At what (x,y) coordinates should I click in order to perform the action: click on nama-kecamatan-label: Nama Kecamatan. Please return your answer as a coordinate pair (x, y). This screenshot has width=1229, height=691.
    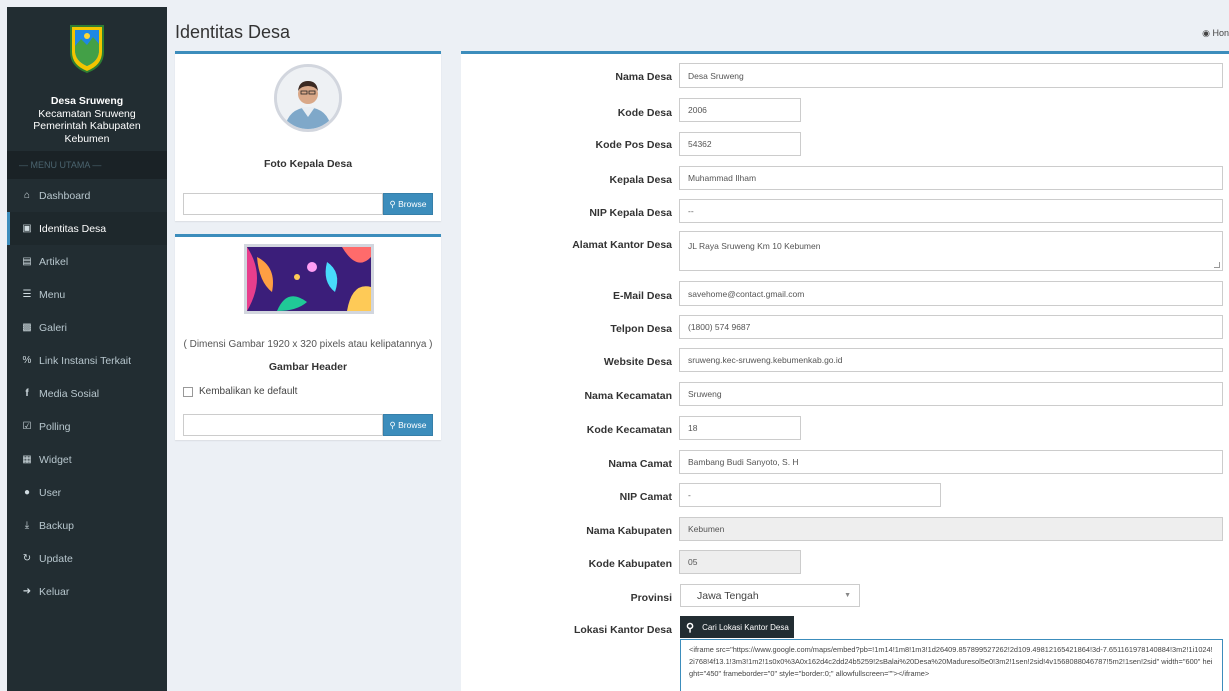
    Looking at the image, I should click on (628, 396).